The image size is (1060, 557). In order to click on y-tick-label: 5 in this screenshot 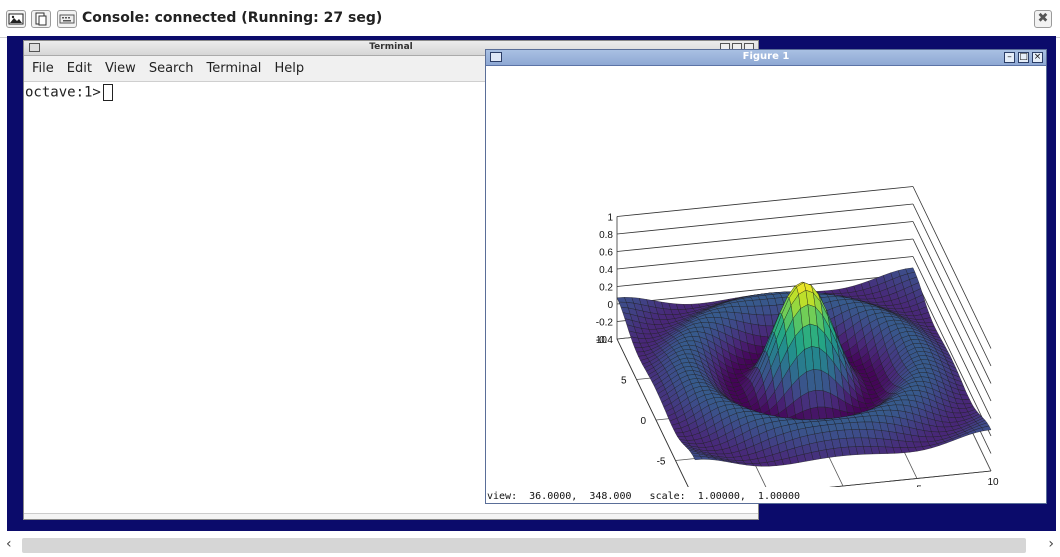, I will do `click(624, 381)`.